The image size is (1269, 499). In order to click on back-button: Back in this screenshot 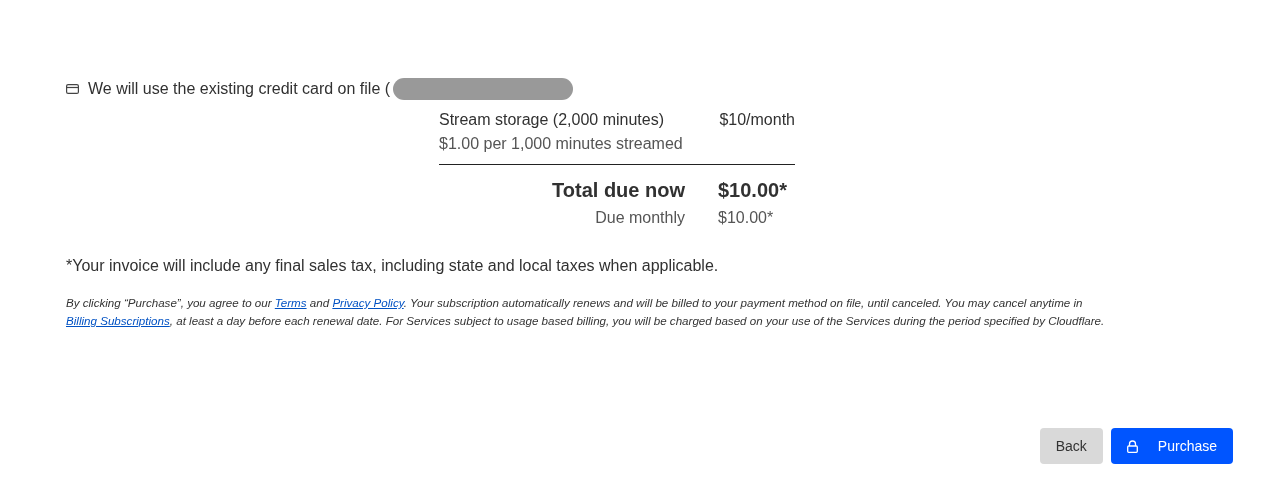, I will do `click(1071, 446)`.